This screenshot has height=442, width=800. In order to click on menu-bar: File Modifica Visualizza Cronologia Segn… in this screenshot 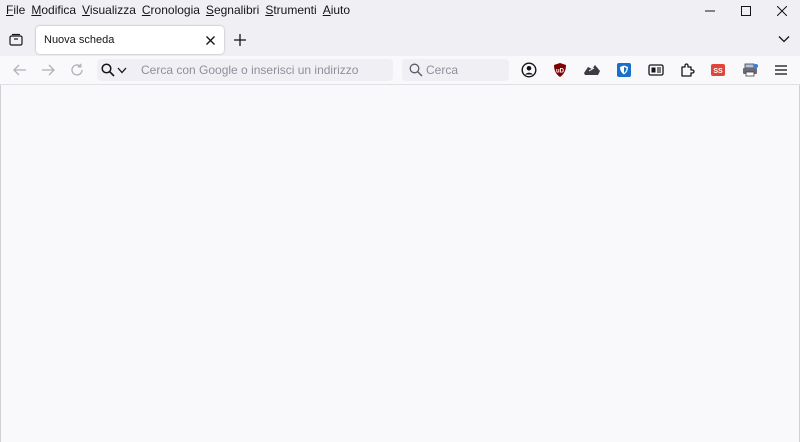, I will do `click(400, 11)`.